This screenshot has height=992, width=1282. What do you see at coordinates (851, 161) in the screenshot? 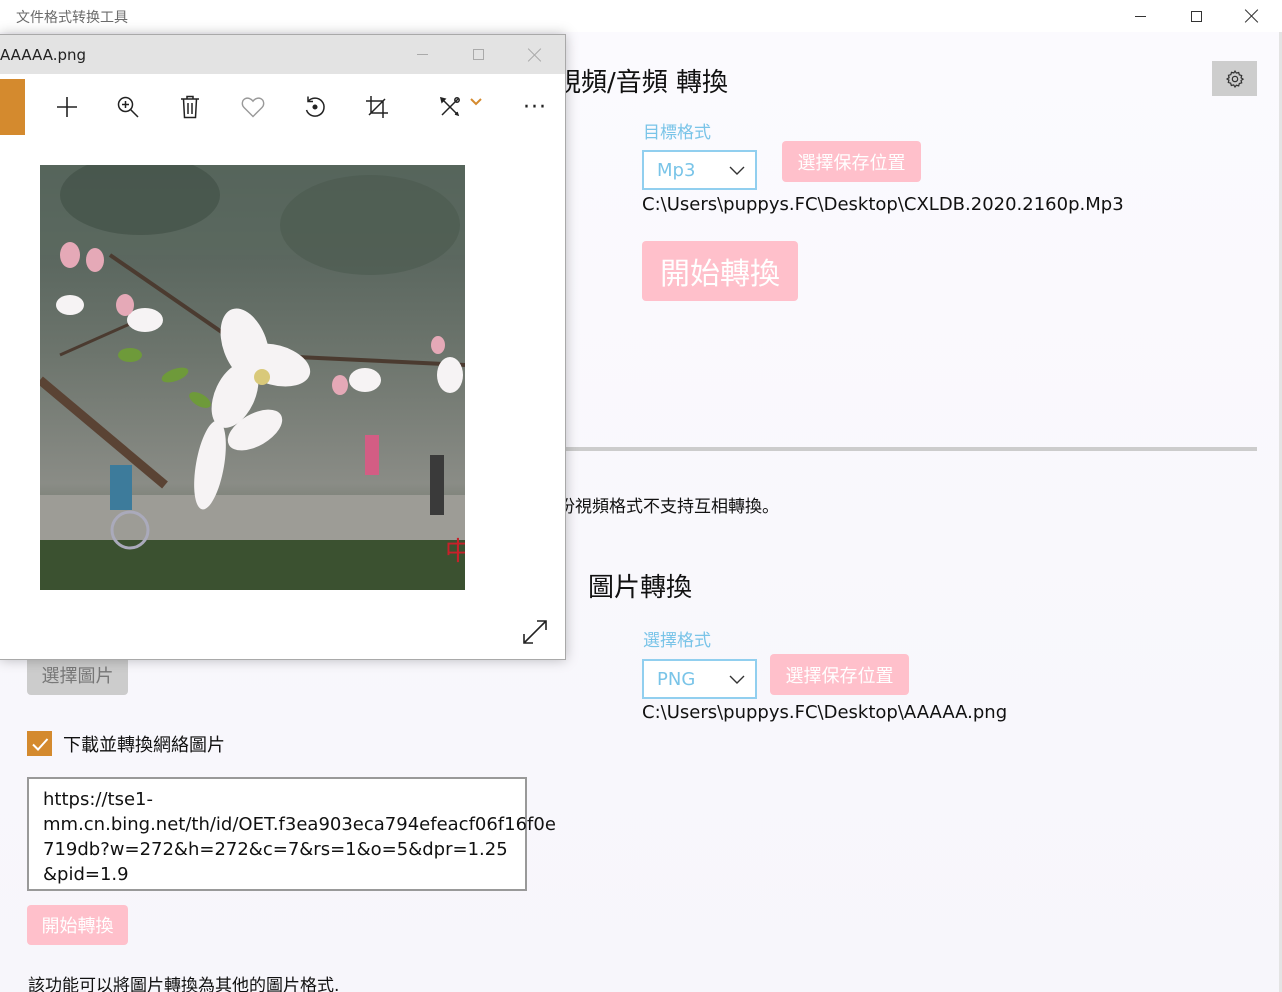
I see `video-save-location-button: 選擇保存位置` at bounding box center [851, 161].